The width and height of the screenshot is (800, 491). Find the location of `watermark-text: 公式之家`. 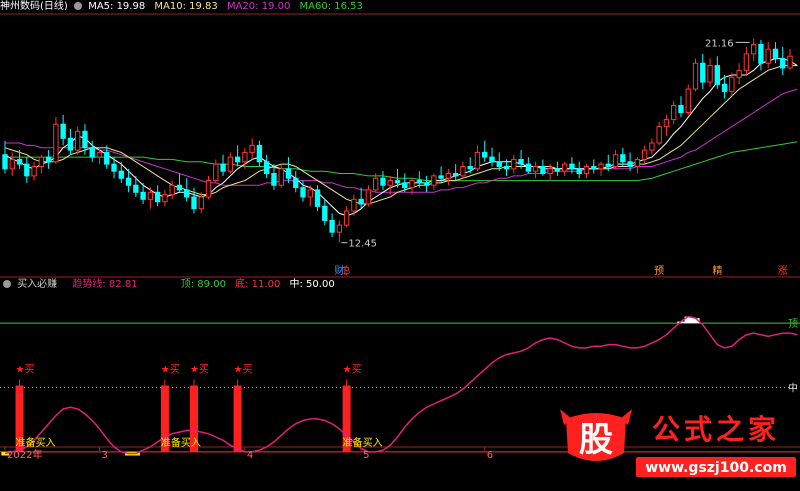

watermark-text: 公式之家 is located at coordinates (716, 429).